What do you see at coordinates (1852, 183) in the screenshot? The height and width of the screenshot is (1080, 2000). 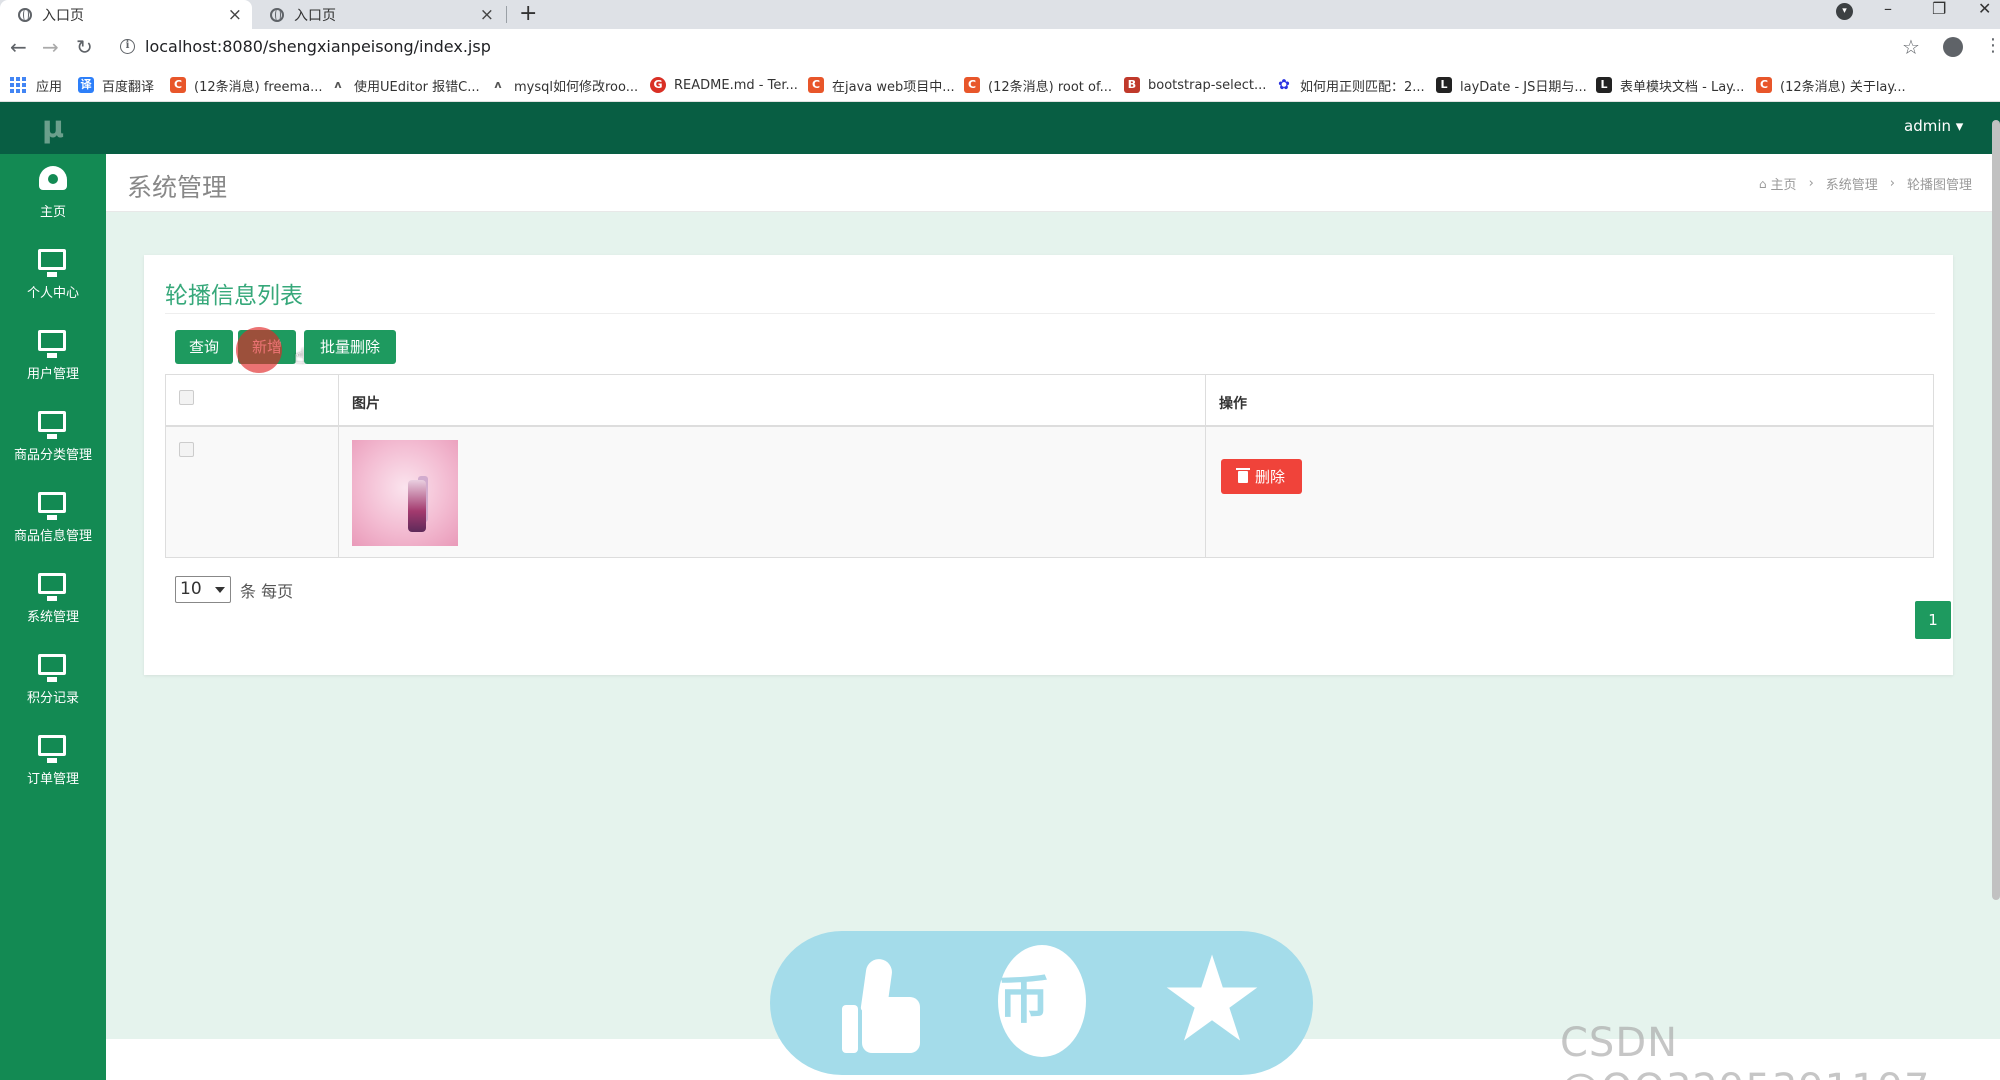 I see `breadcrumb-system: 系统管理` at bounding box center [1852, 183].